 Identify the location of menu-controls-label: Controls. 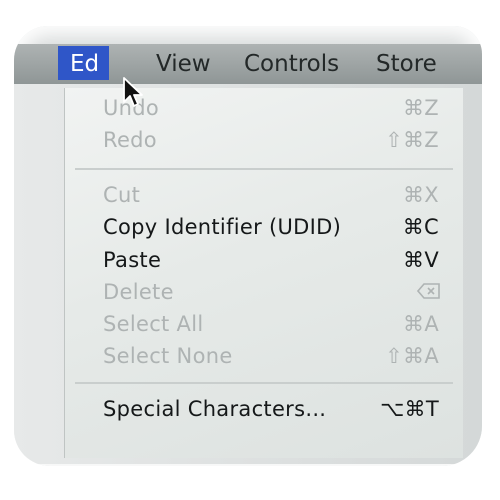
(292, 64).